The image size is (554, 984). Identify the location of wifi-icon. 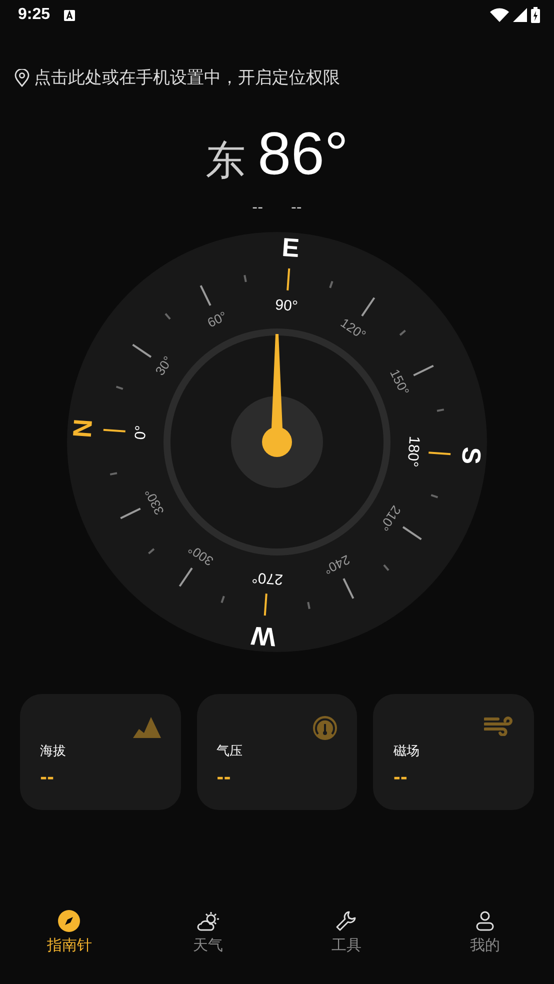
(499, 15).